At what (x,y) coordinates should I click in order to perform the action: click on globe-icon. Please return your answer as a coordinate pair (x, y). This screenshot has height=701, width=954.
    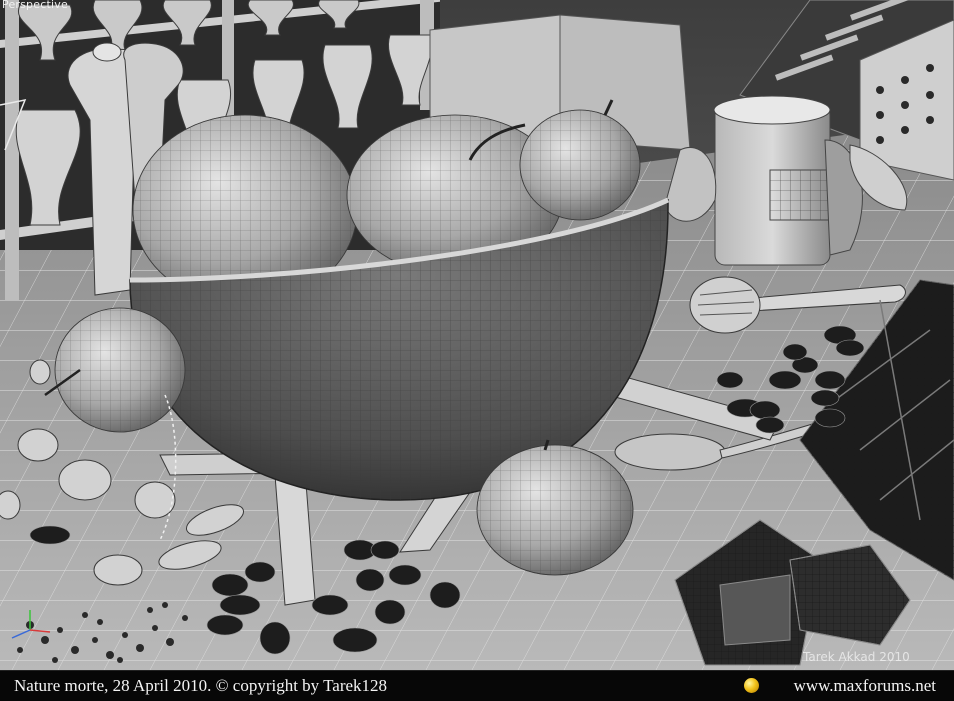
    Looking at the image, I should click on (751, 685).